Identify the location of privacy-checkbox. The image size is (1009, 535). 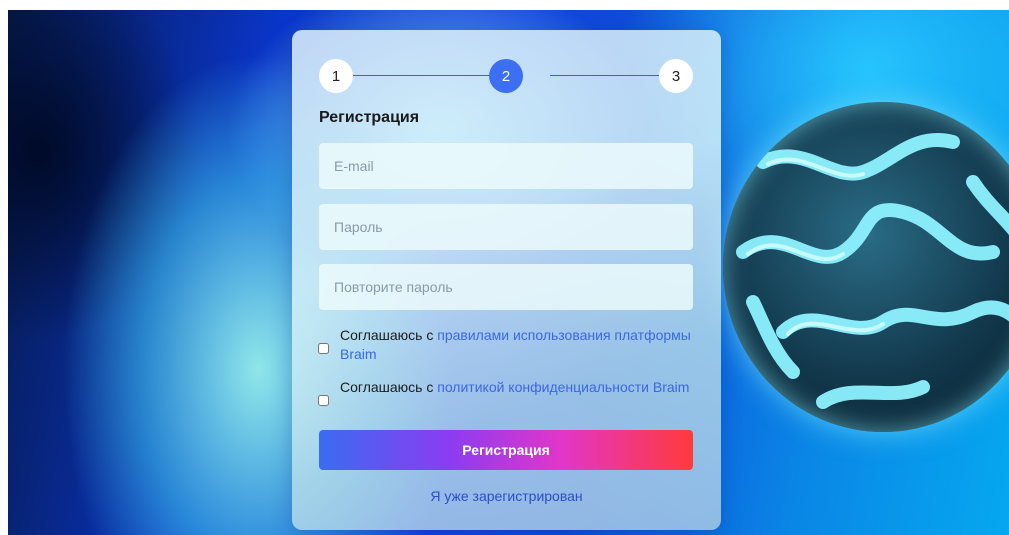
(323, 400).